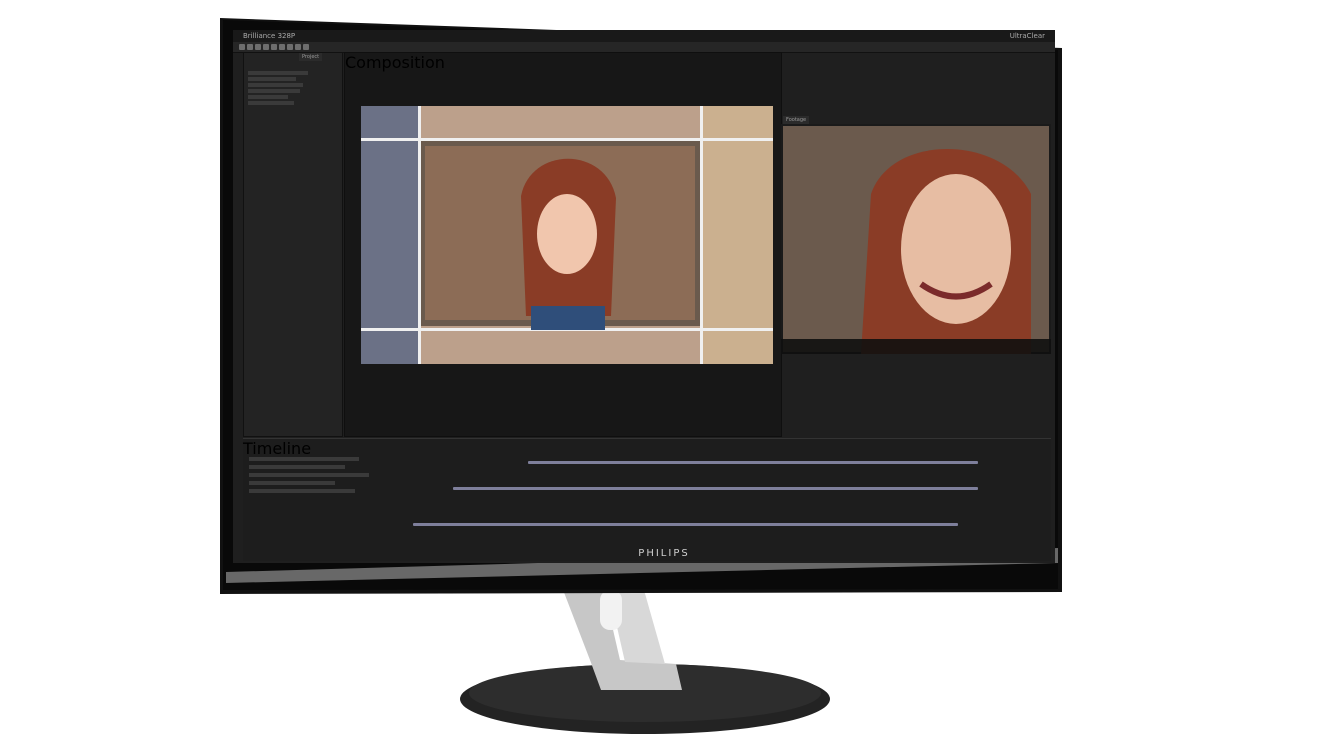  I want to click on zoom-tool-icon, so click(258, 47).